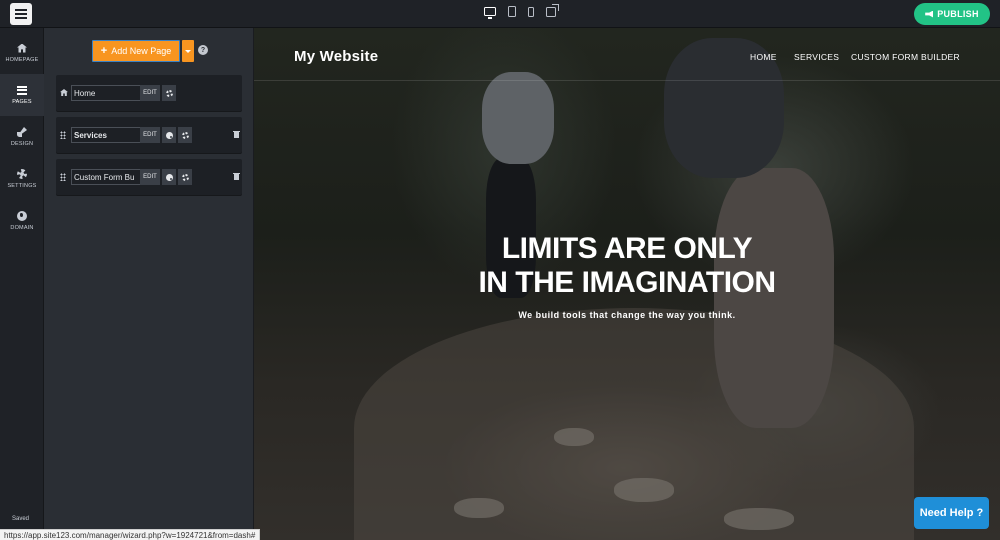 The width and height of the screenshot is (1000, 540). I want to click on page-name-input: Services, so click(106, 135).